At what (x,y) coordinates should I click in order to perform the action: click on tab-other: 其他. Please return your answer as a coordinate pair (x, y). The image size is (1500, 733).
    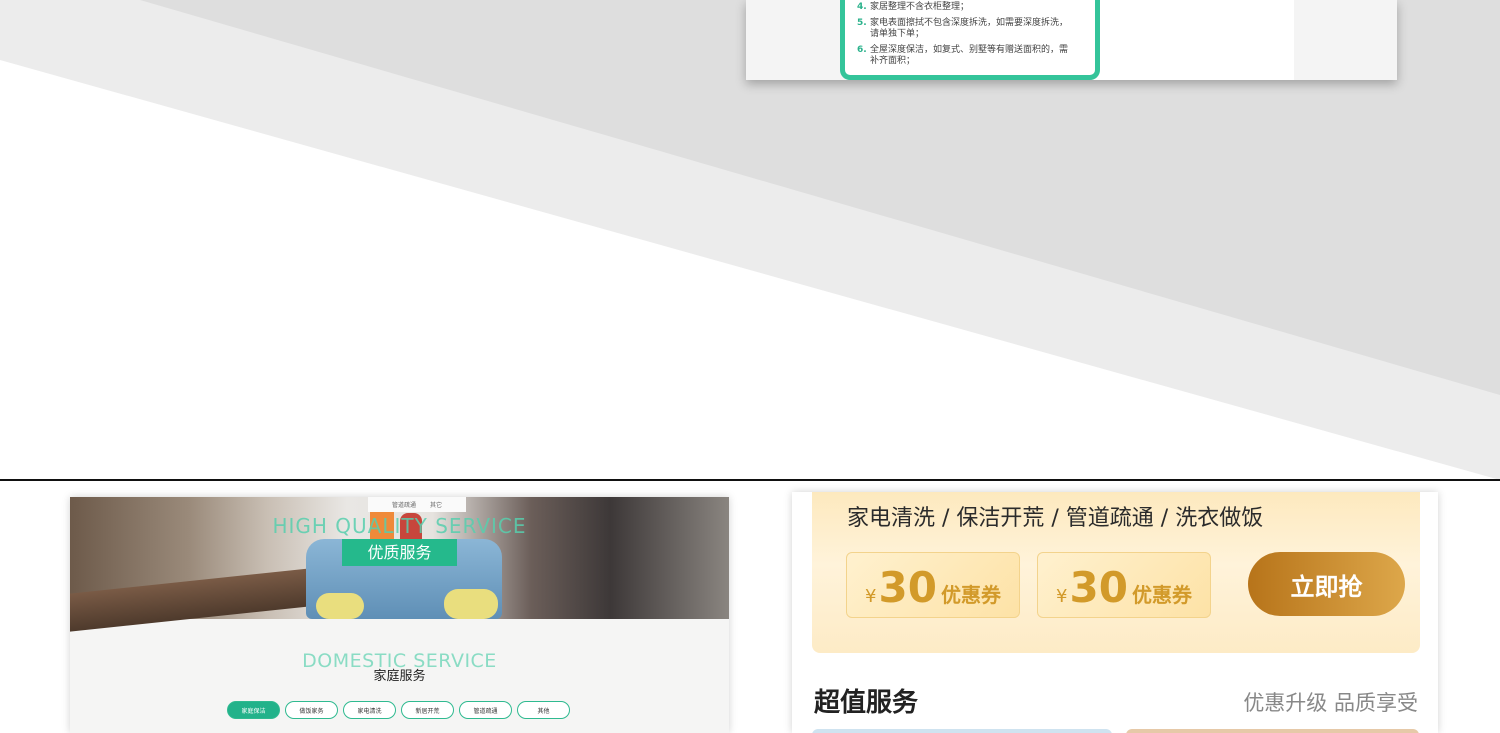
    Looking at the image, I should click on (543, 710).